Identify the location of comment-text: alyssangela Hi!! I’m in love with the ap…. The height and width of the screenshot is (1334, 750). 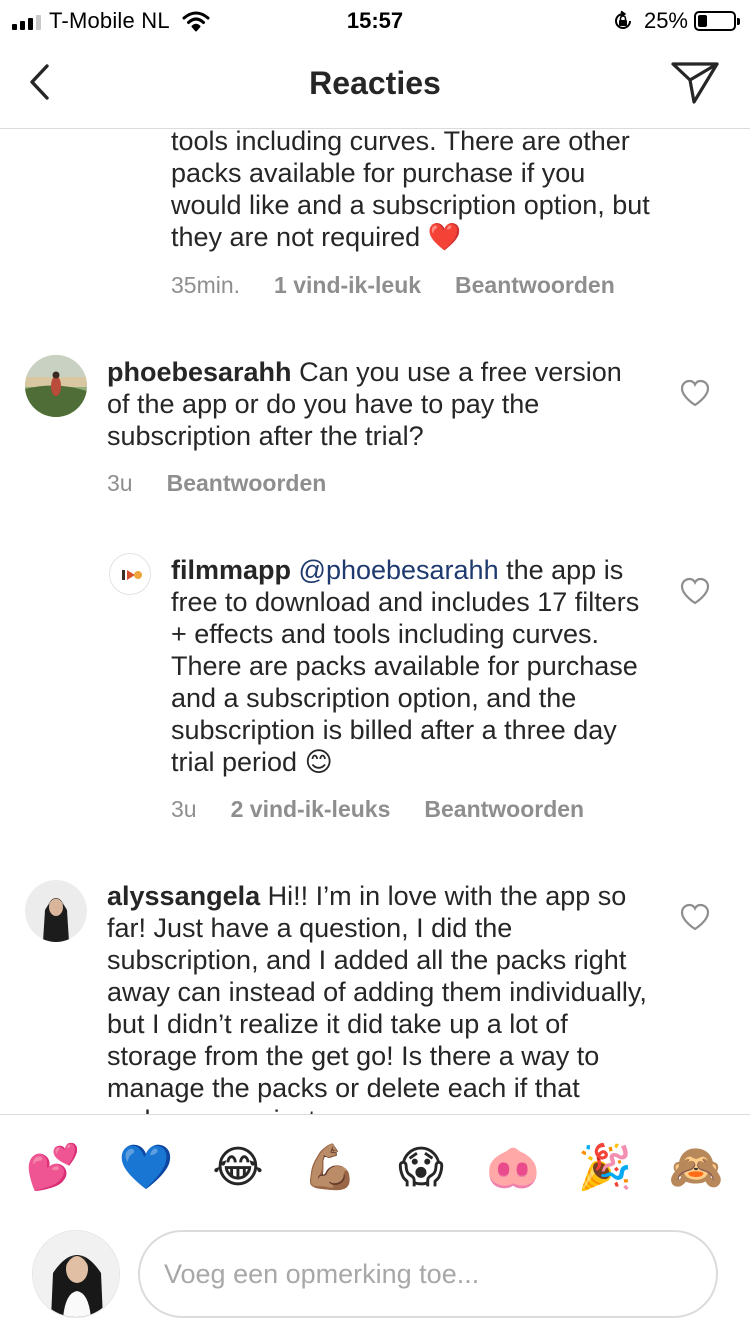
(377, 997).